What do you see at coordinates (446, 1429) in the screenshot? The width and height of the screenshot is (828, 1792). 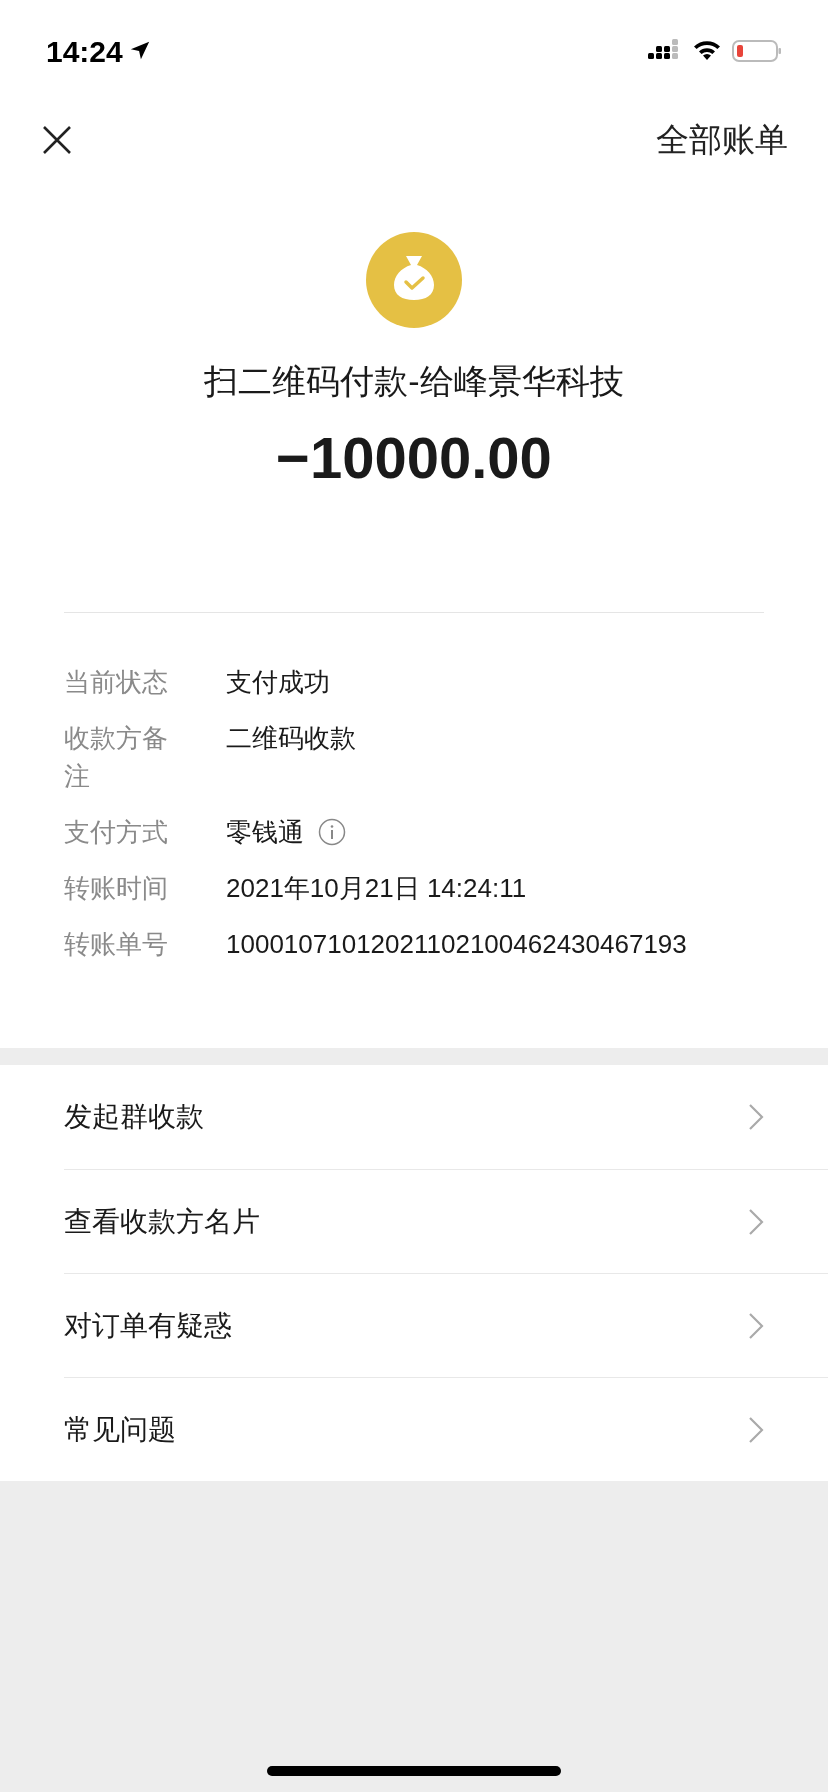 I see `menu-row: 常见问题` at bounding box center [446, 1429].